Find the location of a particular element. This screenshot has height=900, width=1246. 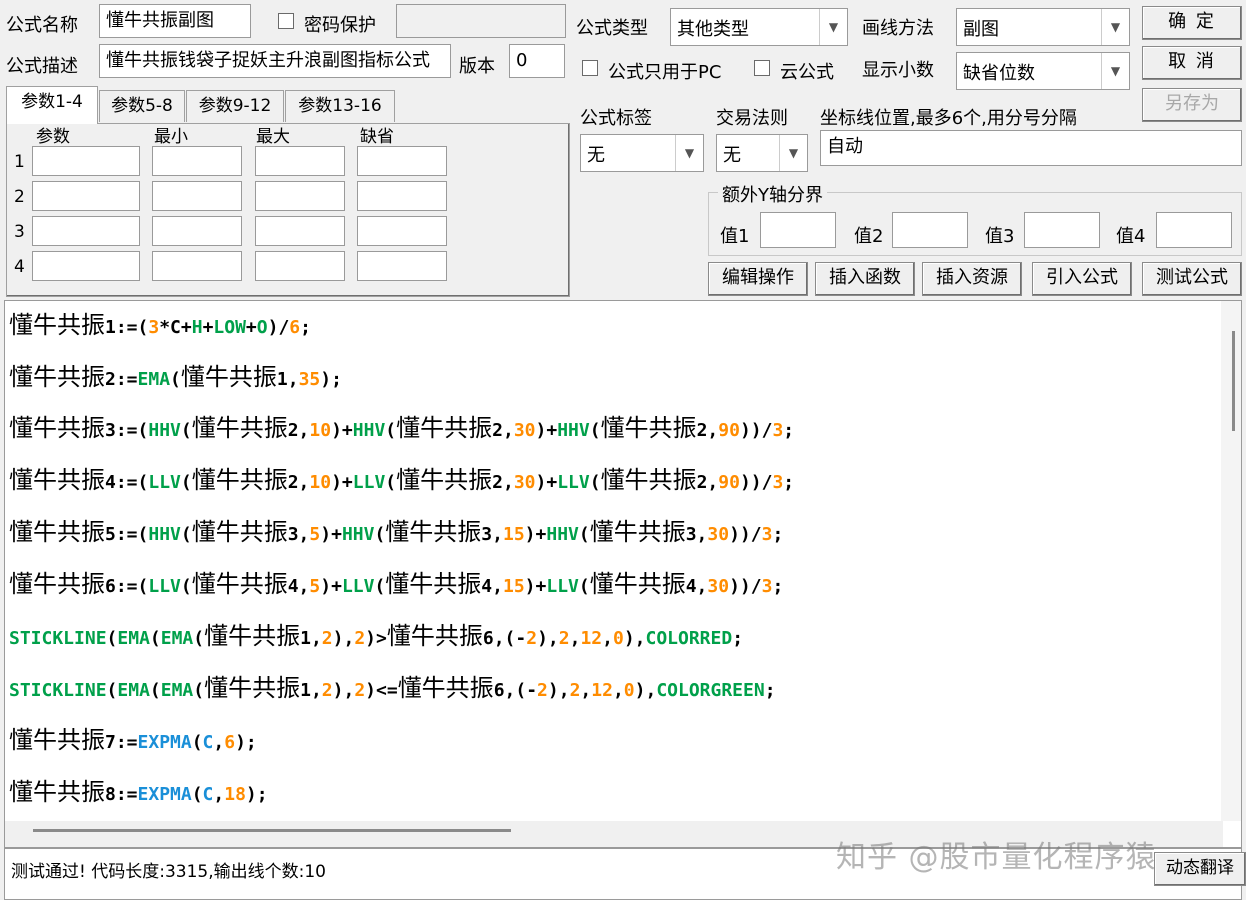

decimals-select: 缺省位数 ▼ is located at coordinates (1043, 71).